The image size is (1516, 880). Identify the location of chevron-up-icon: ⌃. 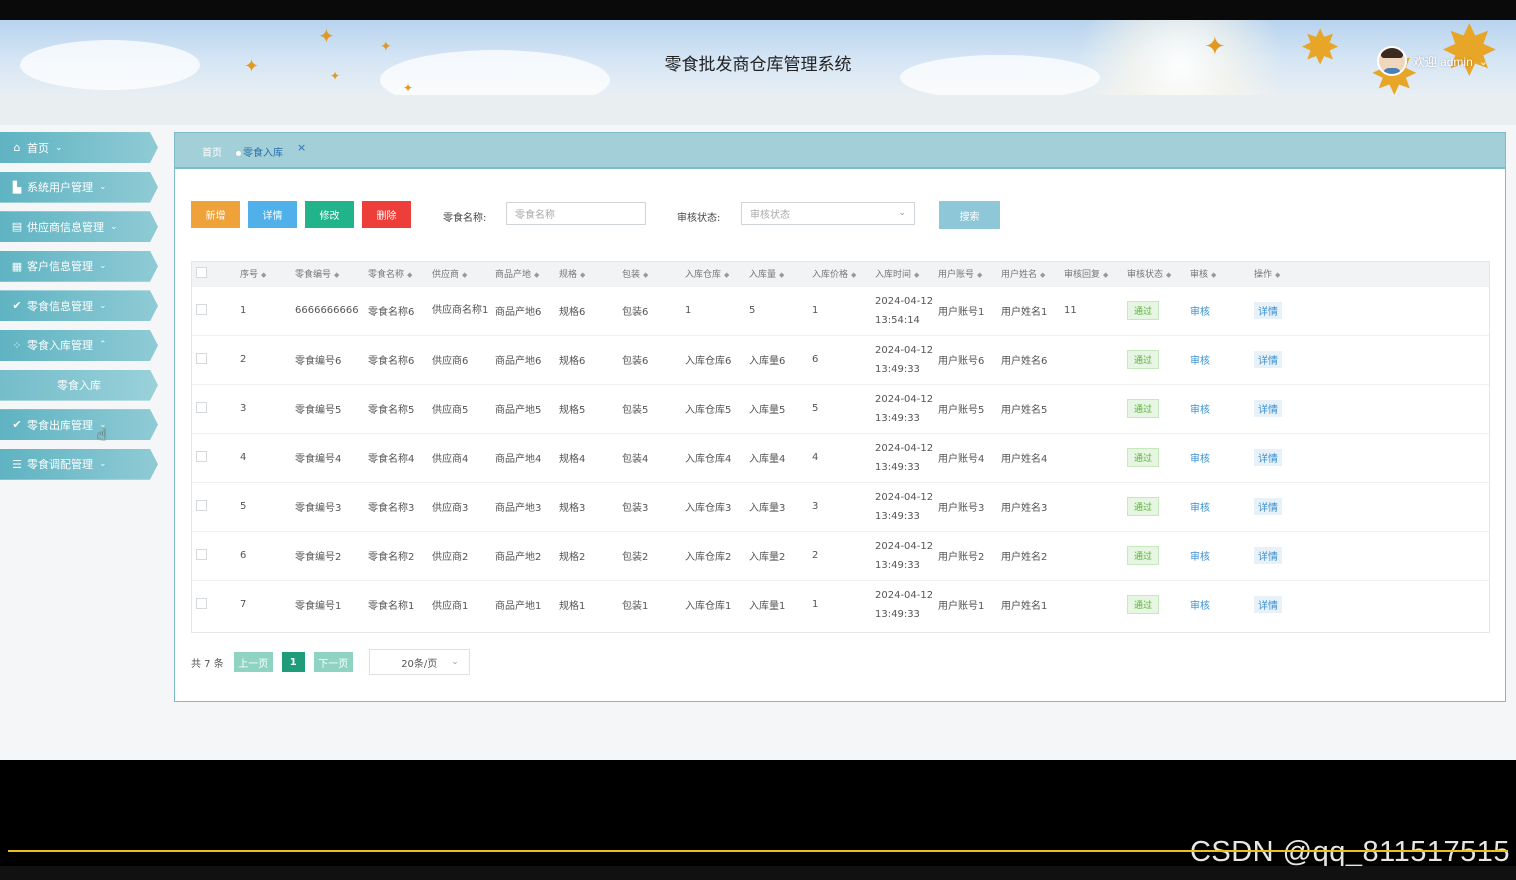
(103, 345).